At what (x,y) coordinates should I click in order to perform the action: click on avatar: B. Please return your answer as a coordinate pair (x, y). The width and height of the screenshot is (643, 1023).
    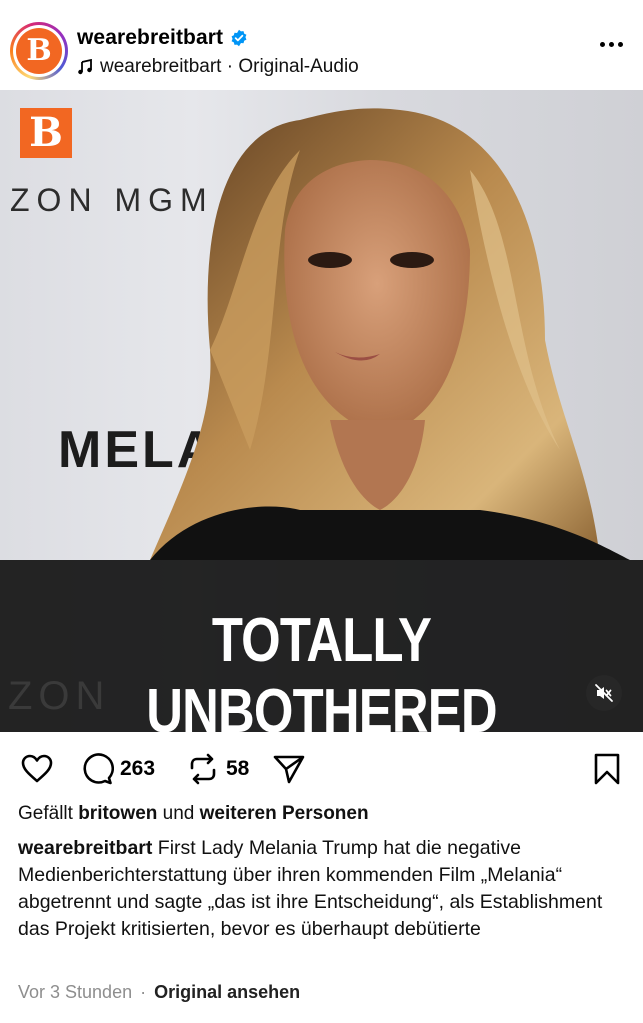
    Looking at the image, I should click on (39, 51).